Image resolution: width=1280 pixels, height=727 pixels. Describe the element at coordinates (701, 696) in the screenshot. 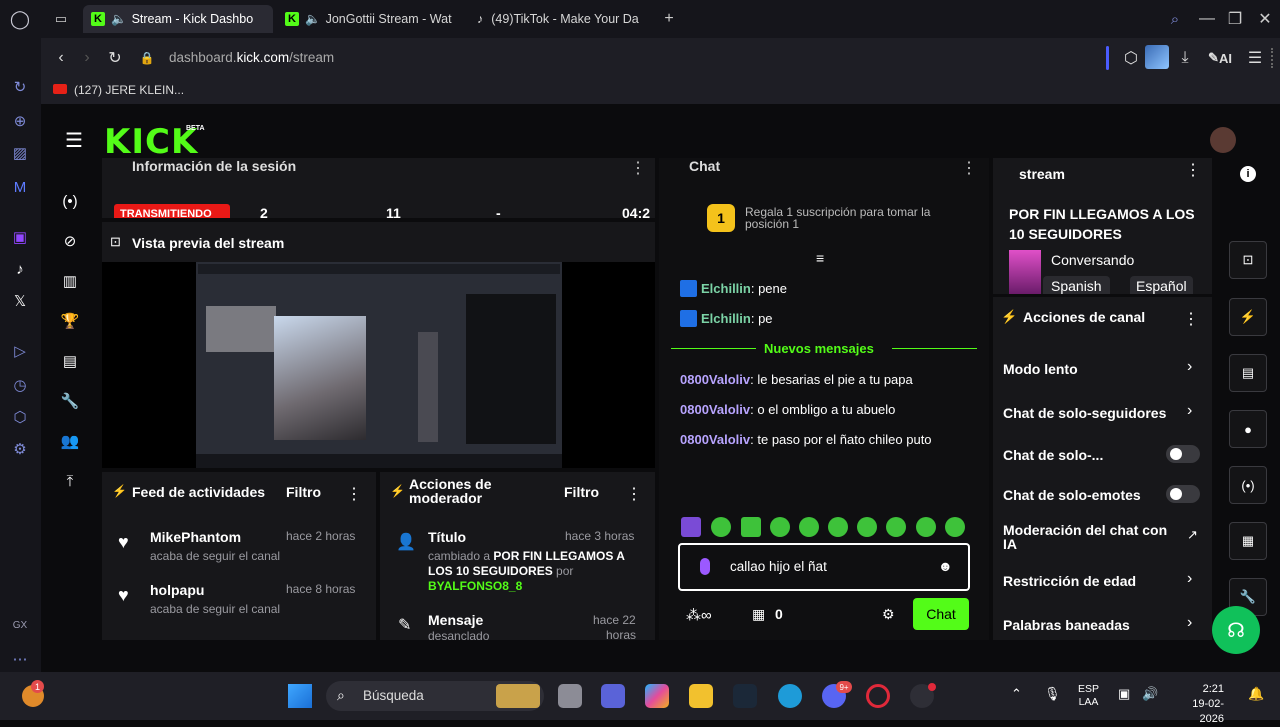

I see `file-explorer-icon` at that location.